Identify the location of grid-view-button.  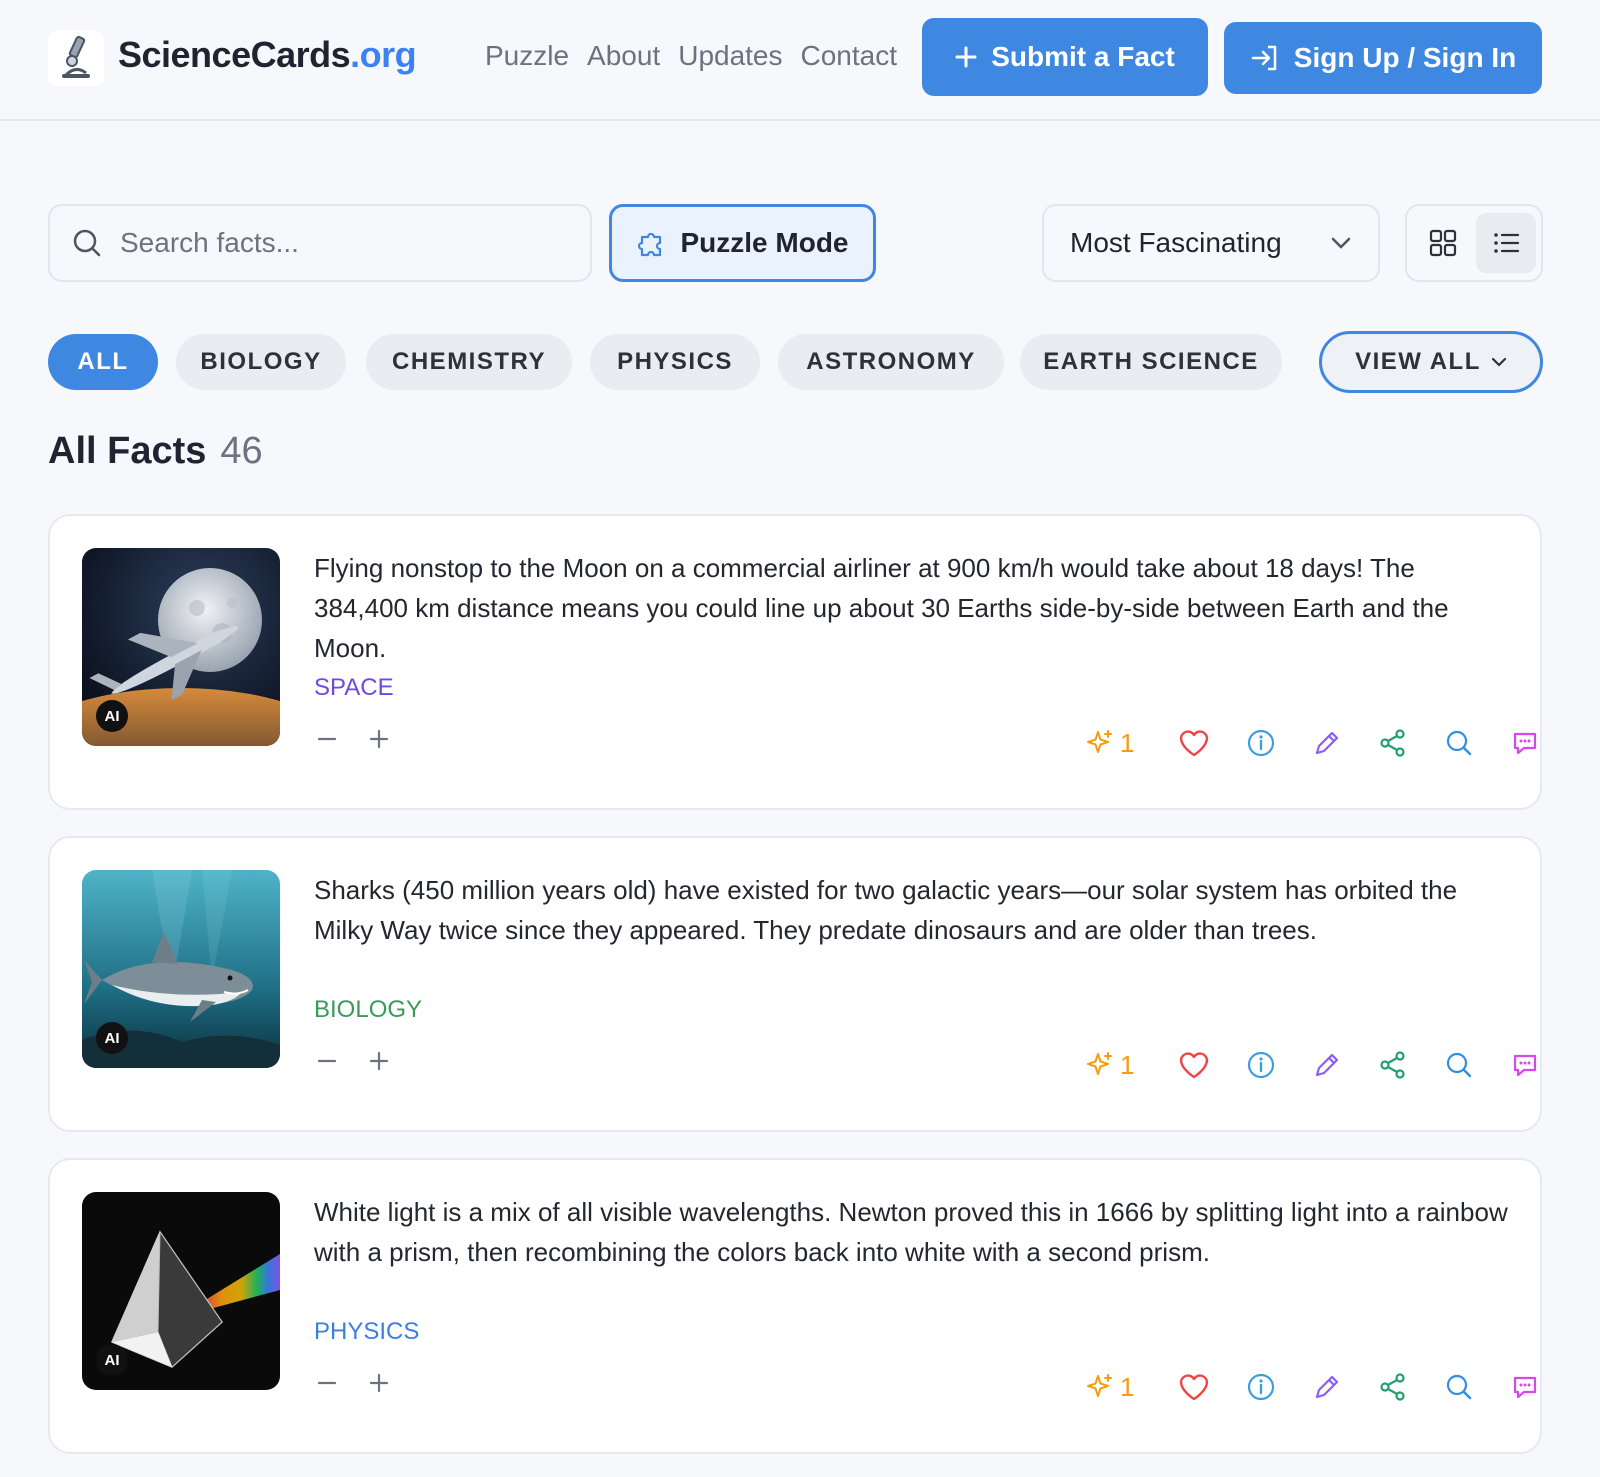
(1443, 243).